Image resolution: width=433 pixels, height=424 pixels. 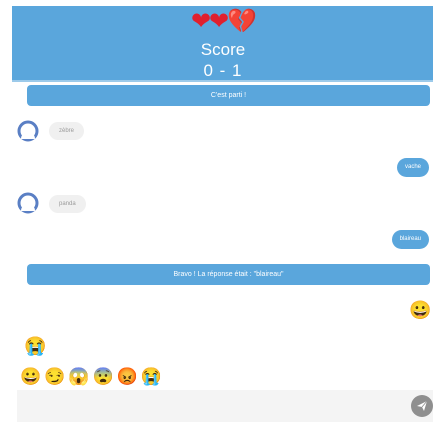 I want to click on message-bubble-left: panda, so click(x=67, y=204).